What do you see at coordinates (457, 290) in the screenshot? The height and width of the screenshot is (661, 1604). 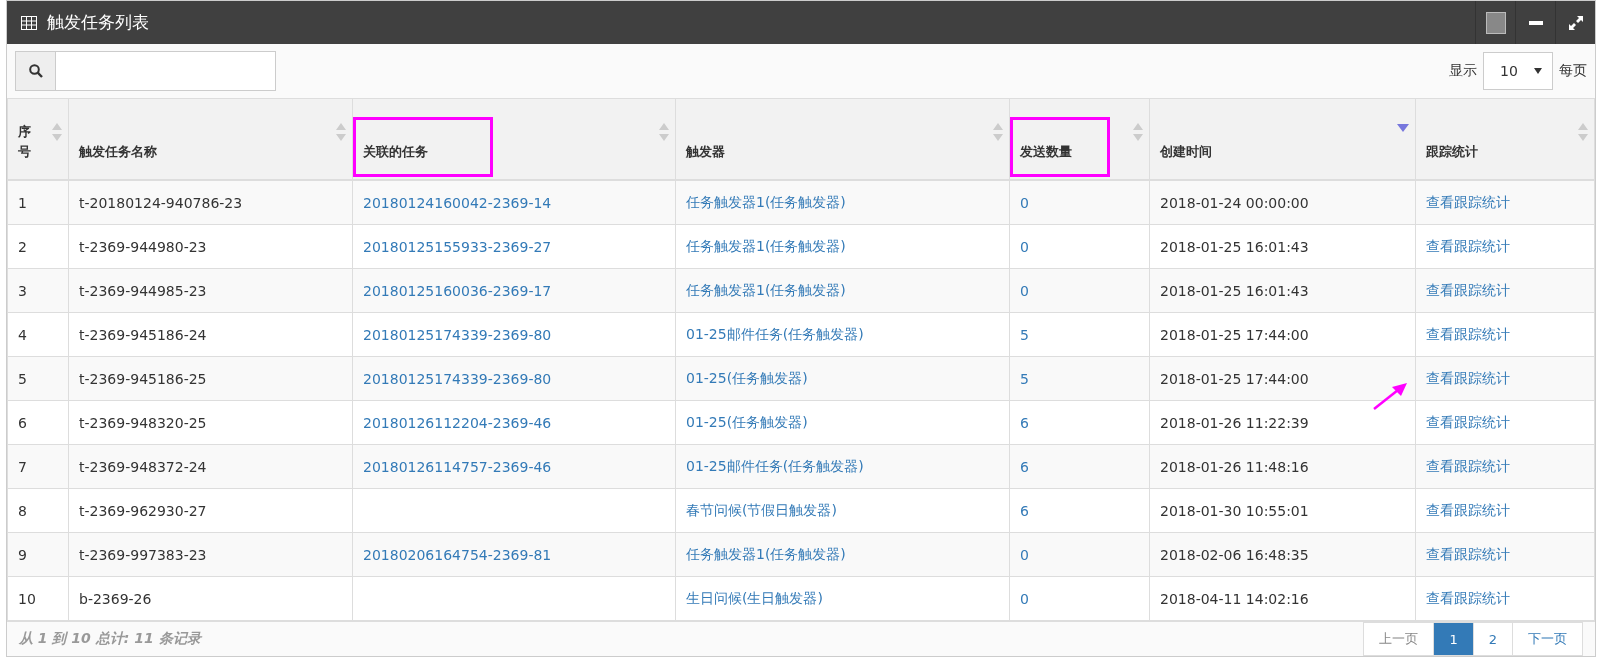 I see `table-link: 20180125160036-2369-17` at bounding box center [457, 290].